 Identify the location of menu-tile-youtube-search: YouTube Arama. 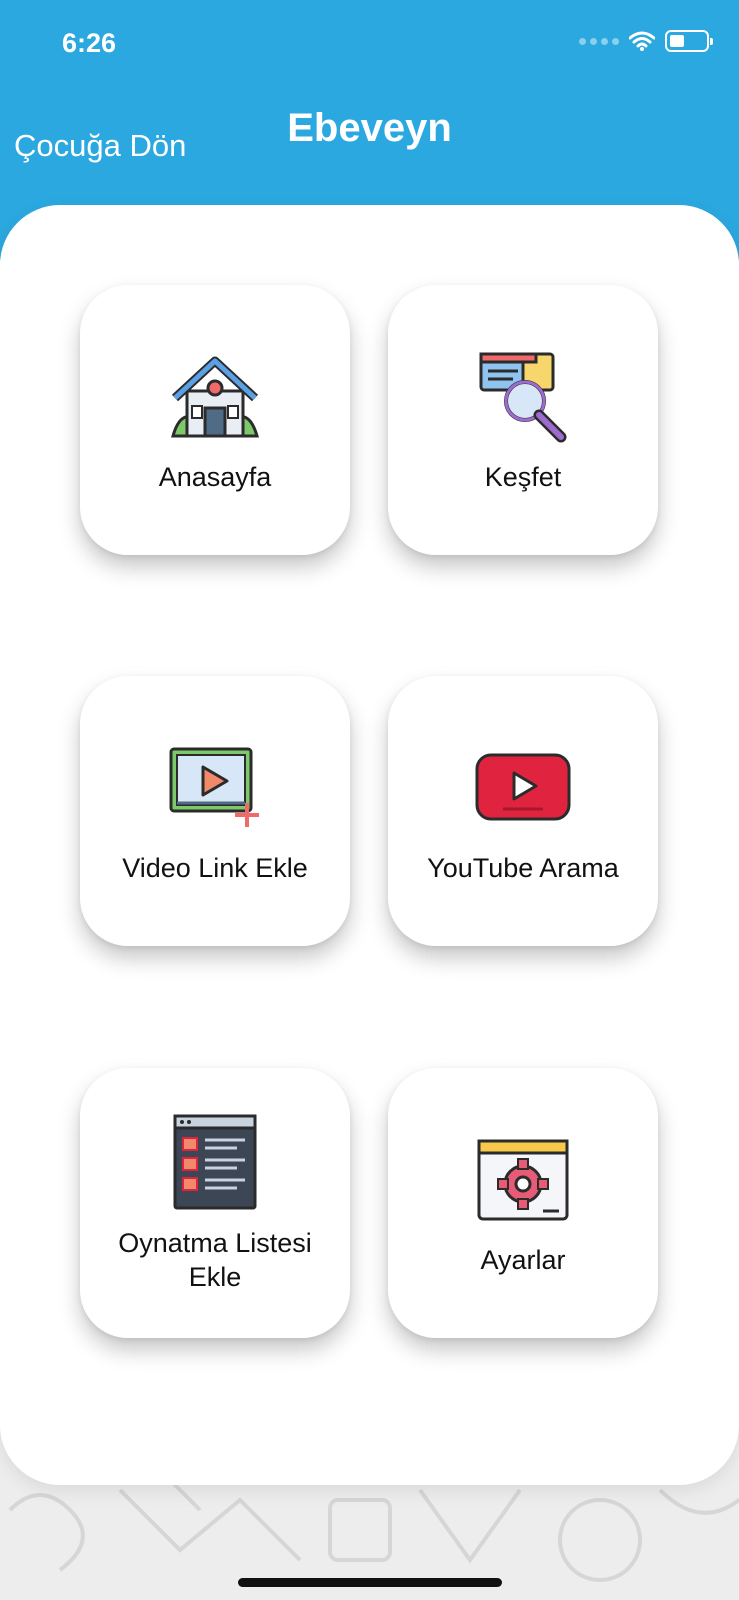
(523, 811).